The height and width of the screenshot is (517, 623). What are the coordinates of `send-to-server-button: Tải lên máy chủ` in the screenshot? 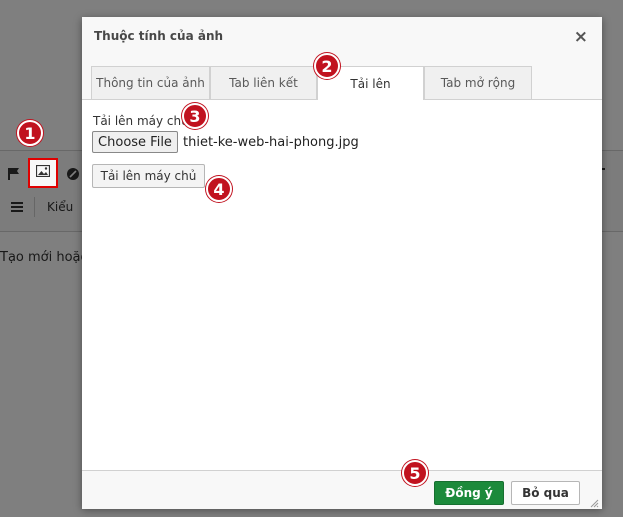 It's located at (148, 176).